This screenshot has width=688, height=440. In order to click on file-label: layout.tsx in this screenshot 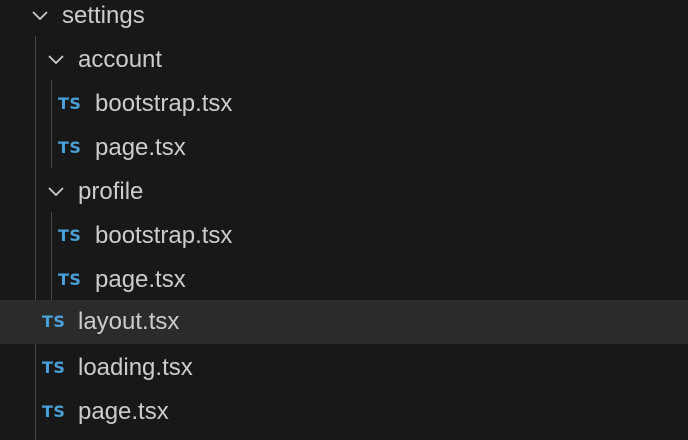, I will do `click(129, 321)`.